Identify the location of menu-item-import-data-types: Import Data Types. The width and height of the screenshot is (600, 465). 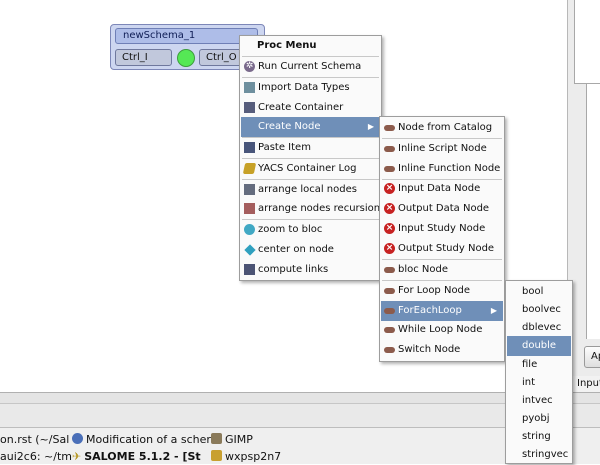
(310, 88).